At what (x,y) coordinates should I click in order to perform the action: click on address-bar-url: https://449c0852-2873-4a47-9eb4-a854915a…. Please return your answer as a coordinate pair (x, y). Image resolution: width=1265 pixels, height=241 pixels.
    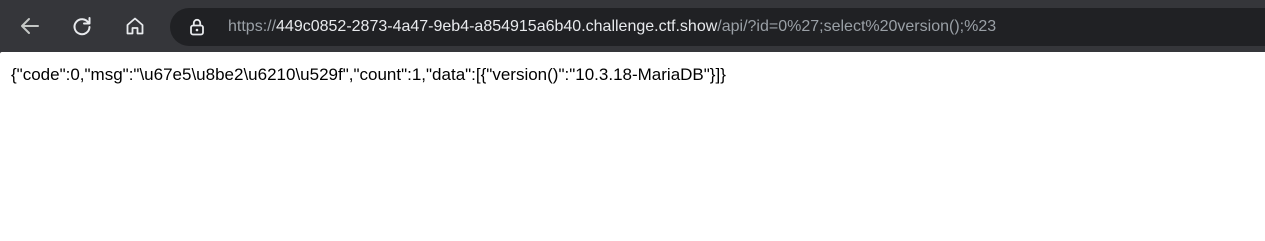
    Looking at the image, I should click on (612, 27).